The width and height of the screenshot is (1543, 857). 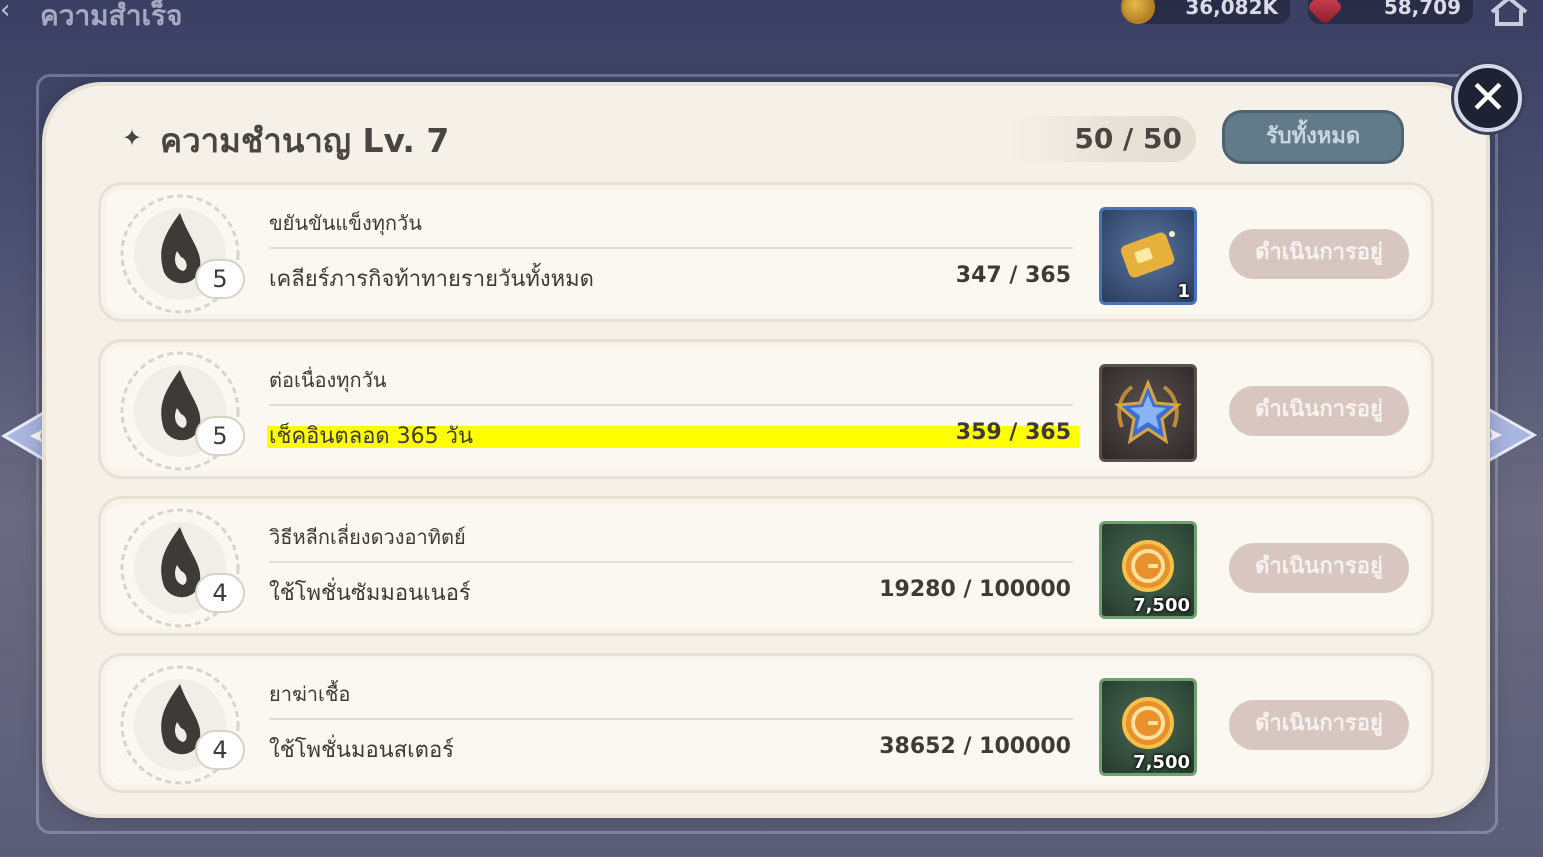 I want to click on achievement-progress: 347 / 365, so click(x=1013, y=275).